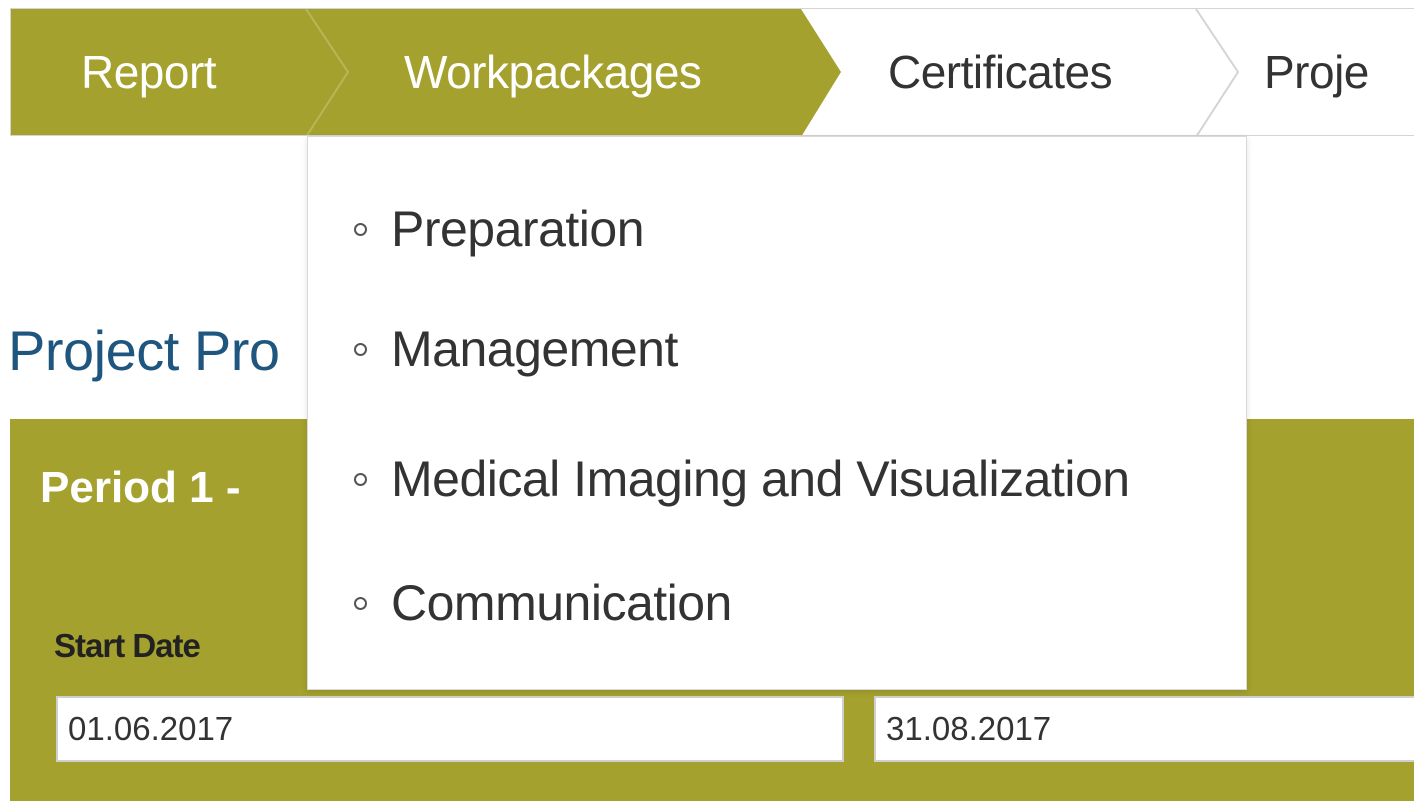 The height and width of the screenshot is (801, 1414). I want to click on menu-item-medical-imaging: Medical Imaging and Visualization, so click(742, 479).